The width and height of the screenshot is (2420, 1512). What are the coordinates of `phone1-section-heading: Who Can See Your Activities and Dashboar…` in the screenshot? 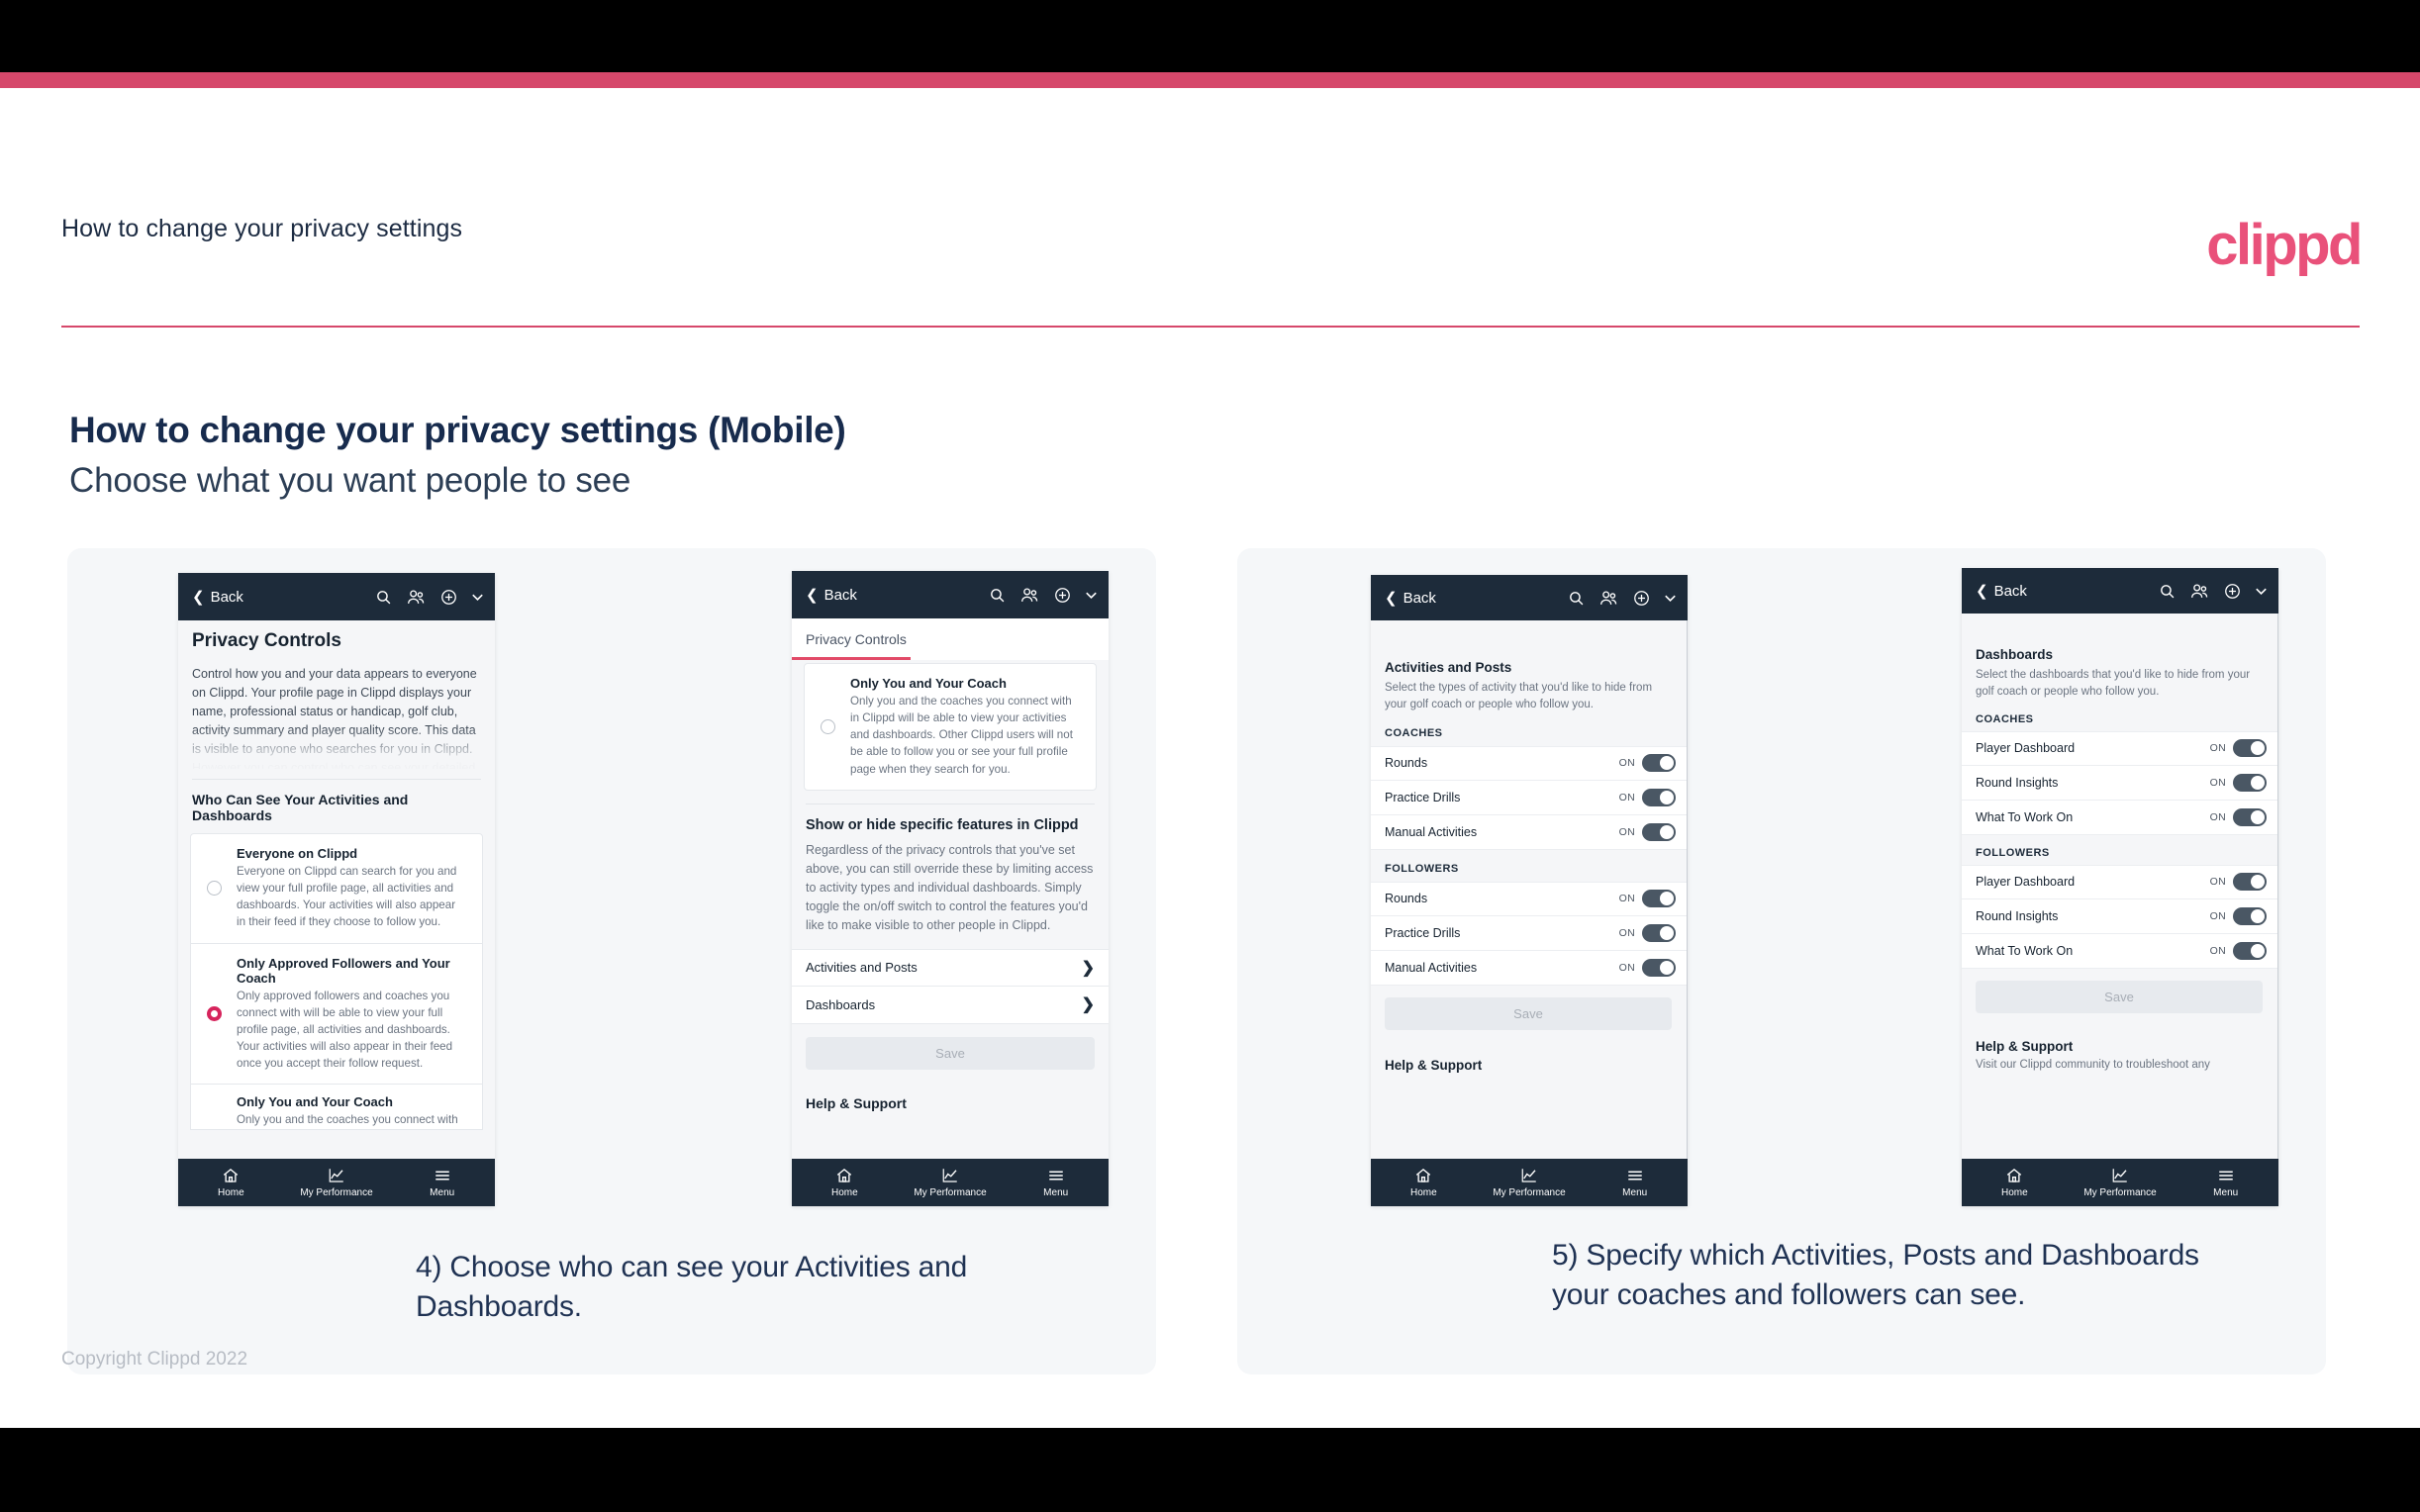 It's located at (300, 808).